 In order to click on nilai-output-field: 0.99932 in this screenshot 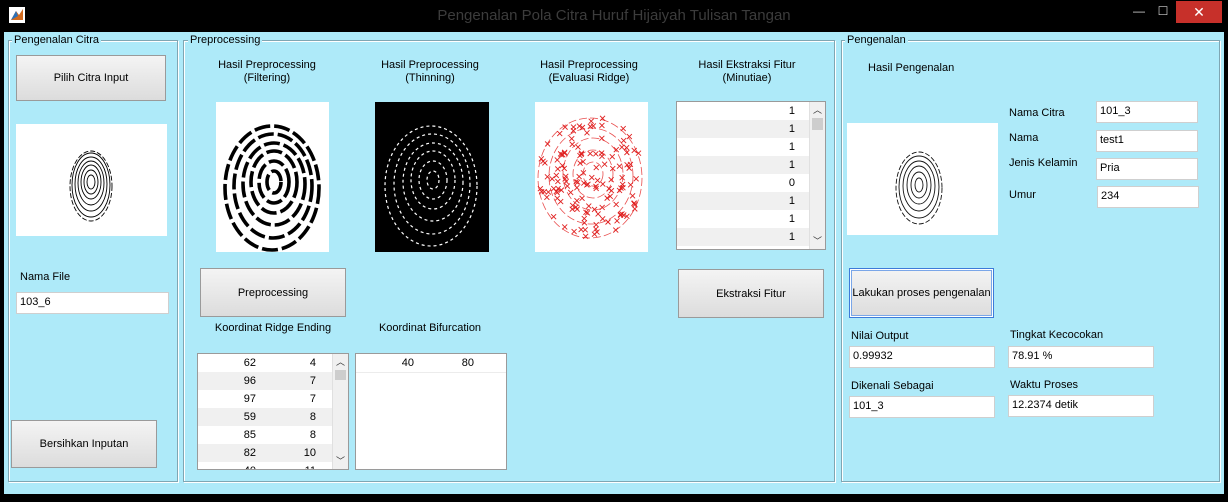, I will do `click(922, 357)`.